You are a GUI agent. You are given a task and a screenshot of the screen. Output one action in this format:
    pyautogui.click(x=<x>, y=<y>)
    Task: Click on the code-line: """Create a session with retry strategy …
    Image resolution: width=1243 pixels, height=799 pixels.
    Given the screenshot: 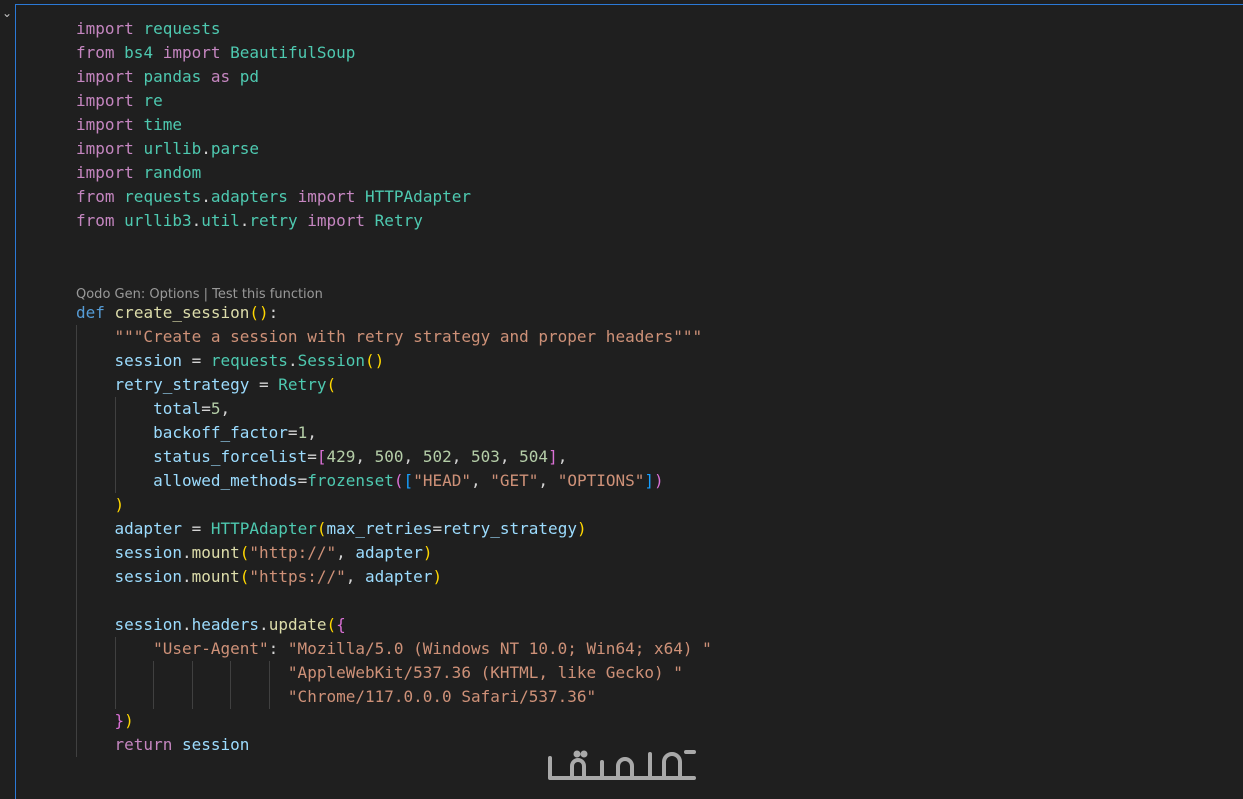 What is the action you would take?
    pyautogui.click(x=389, y=337)
    